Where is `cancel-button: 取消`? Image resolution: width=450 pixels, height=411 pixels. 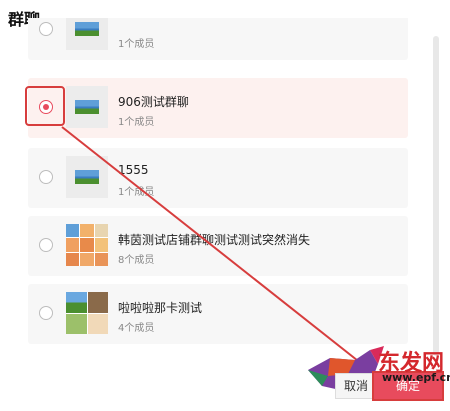
cancel-button: 取消 is located at coordinates (356, 386).